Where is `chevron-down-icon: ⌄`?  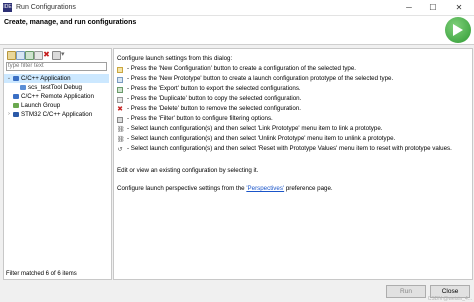 chevron-down-icon: ⌄ is located at coordinates (9, 78).